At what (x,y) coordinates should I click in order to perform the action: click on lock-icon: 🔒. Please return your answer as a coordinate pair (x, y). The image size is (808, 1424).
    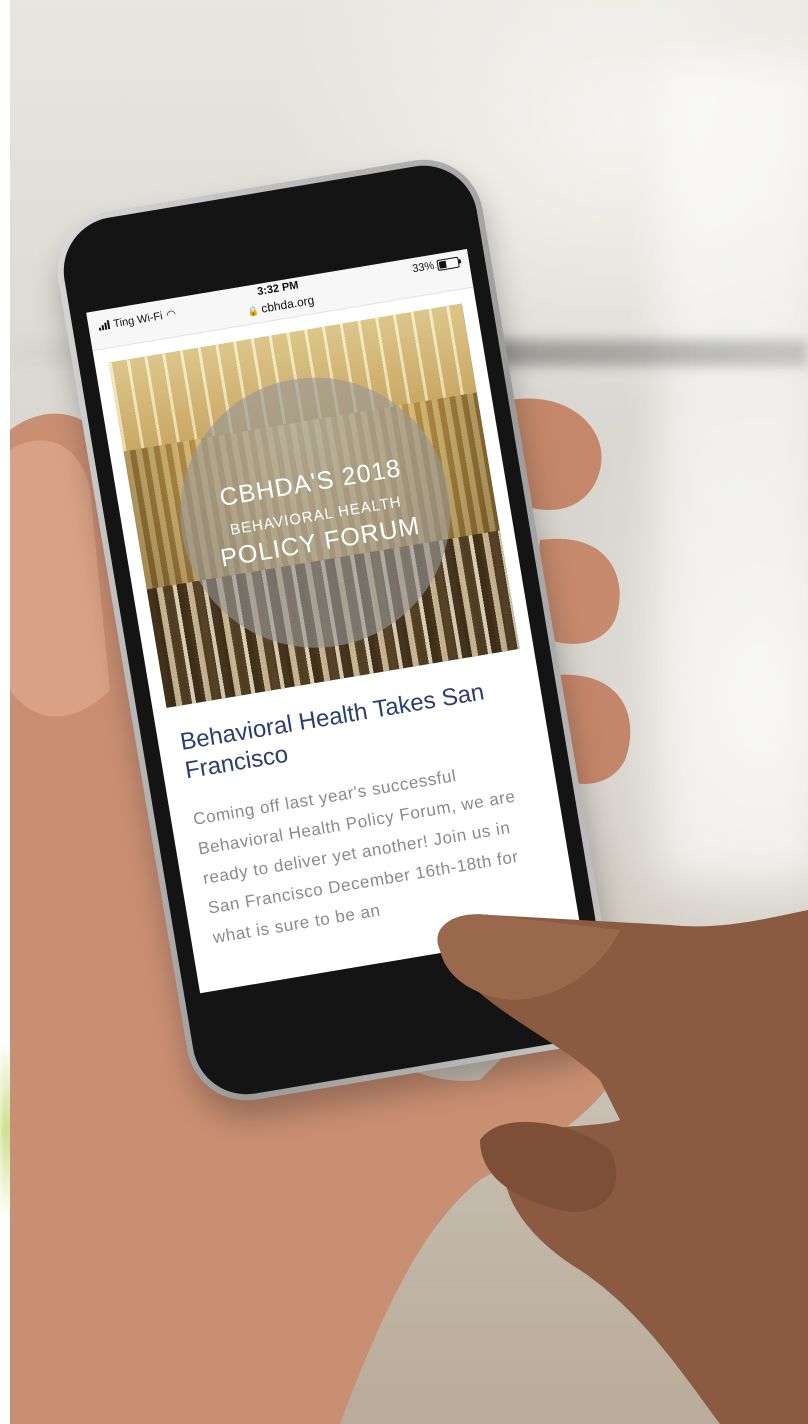
    Looking at the image, I should click on (253, 311).